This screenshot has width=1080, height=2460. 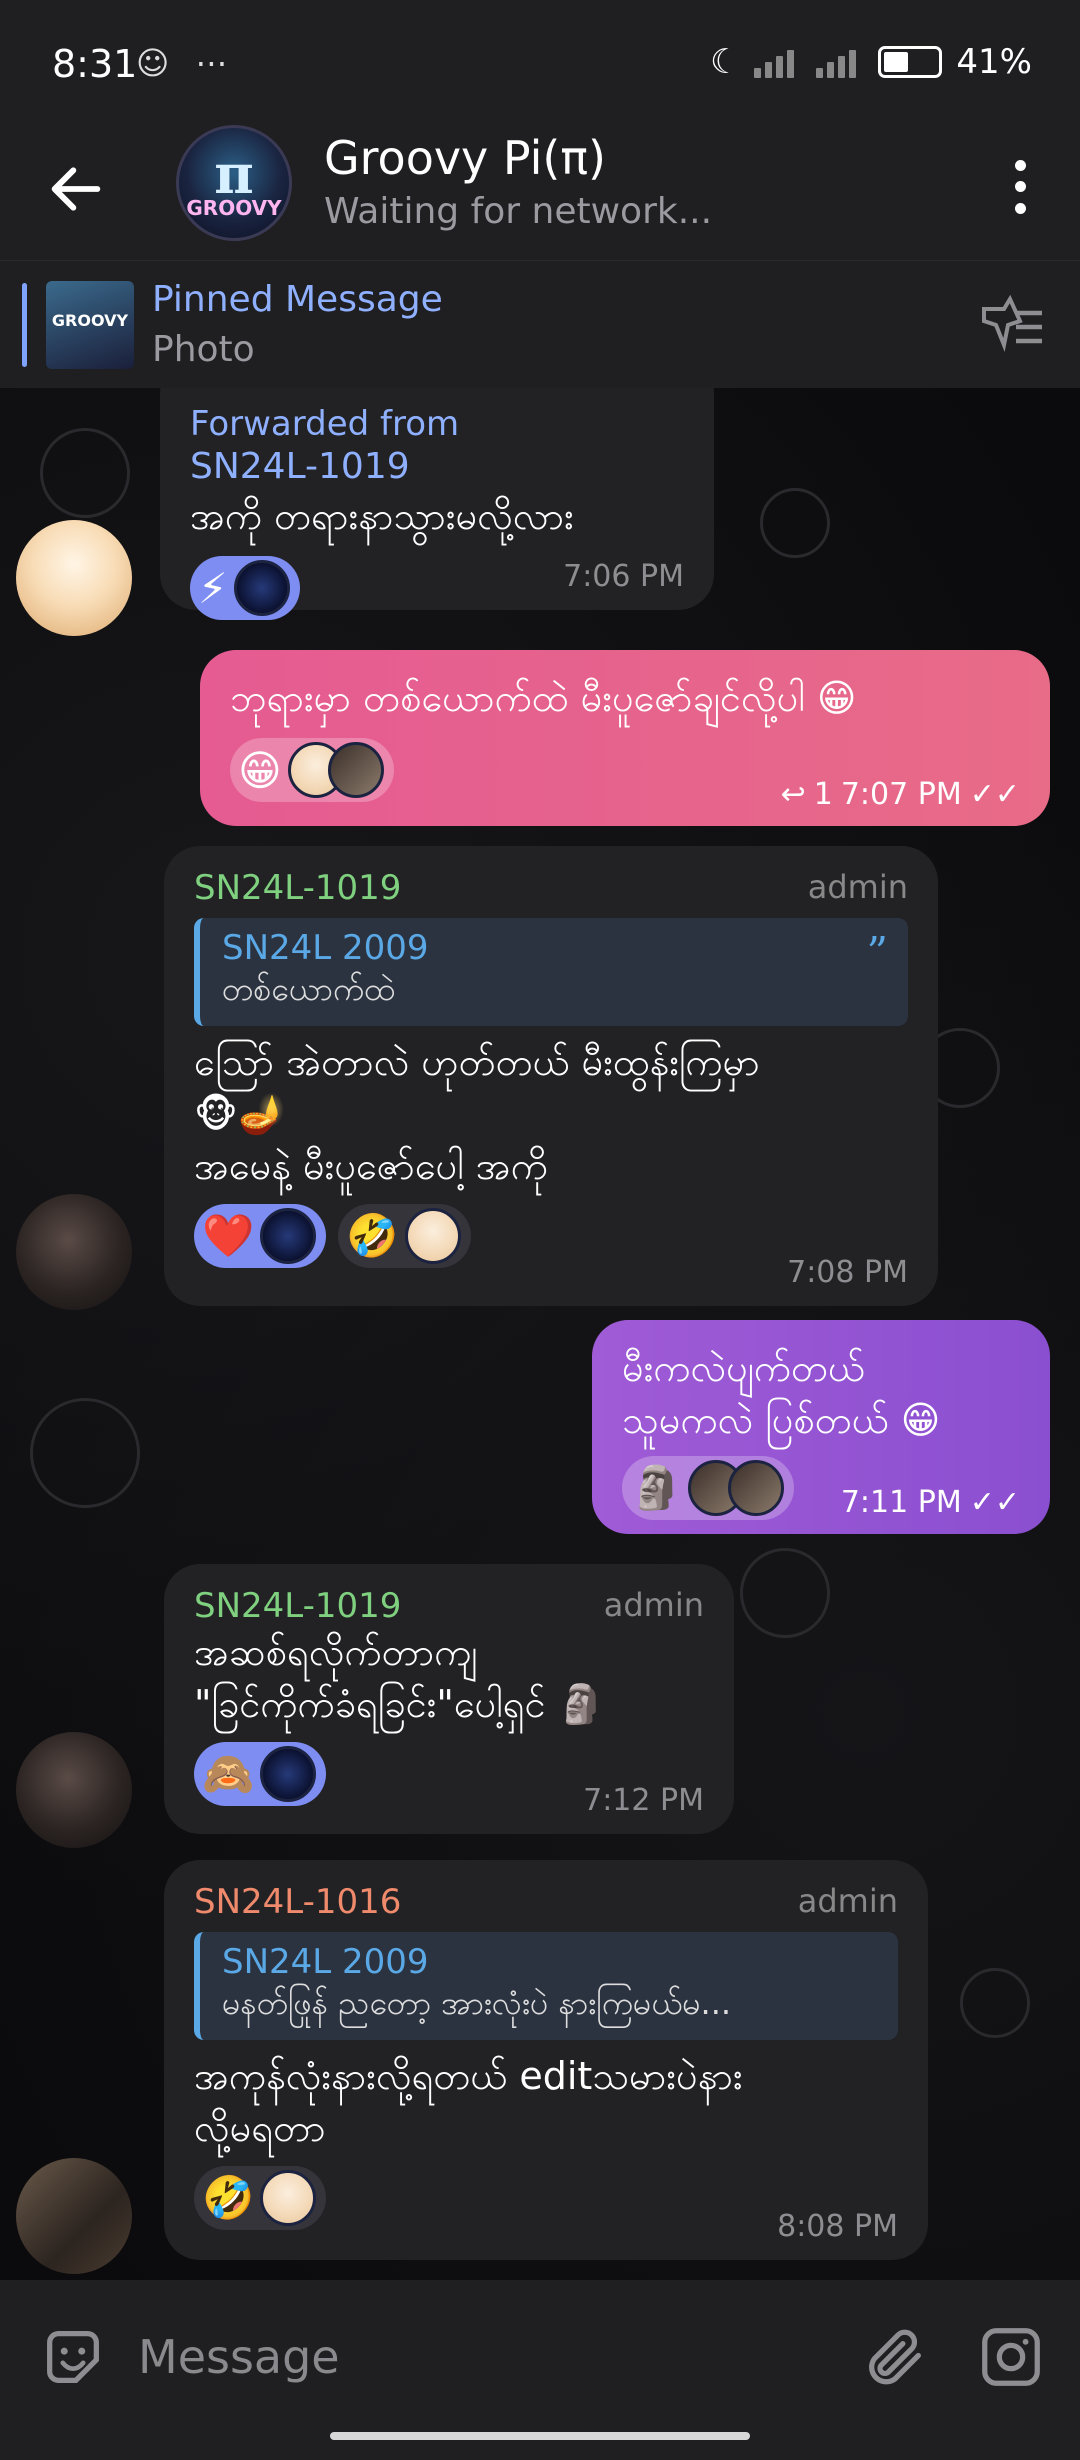 I want to click on reply-arrow-icon: ↩, so click(x=793, y=794).